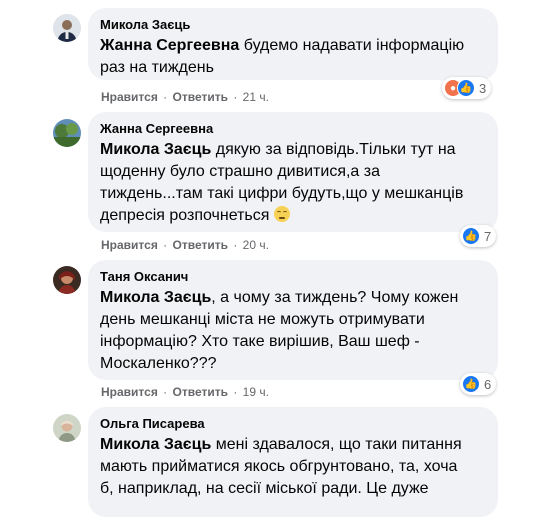 Image resolution: width=536 pixels, height=517 pixels. I want to click on comment-timestamp: 21 ч., so click(256, 97).